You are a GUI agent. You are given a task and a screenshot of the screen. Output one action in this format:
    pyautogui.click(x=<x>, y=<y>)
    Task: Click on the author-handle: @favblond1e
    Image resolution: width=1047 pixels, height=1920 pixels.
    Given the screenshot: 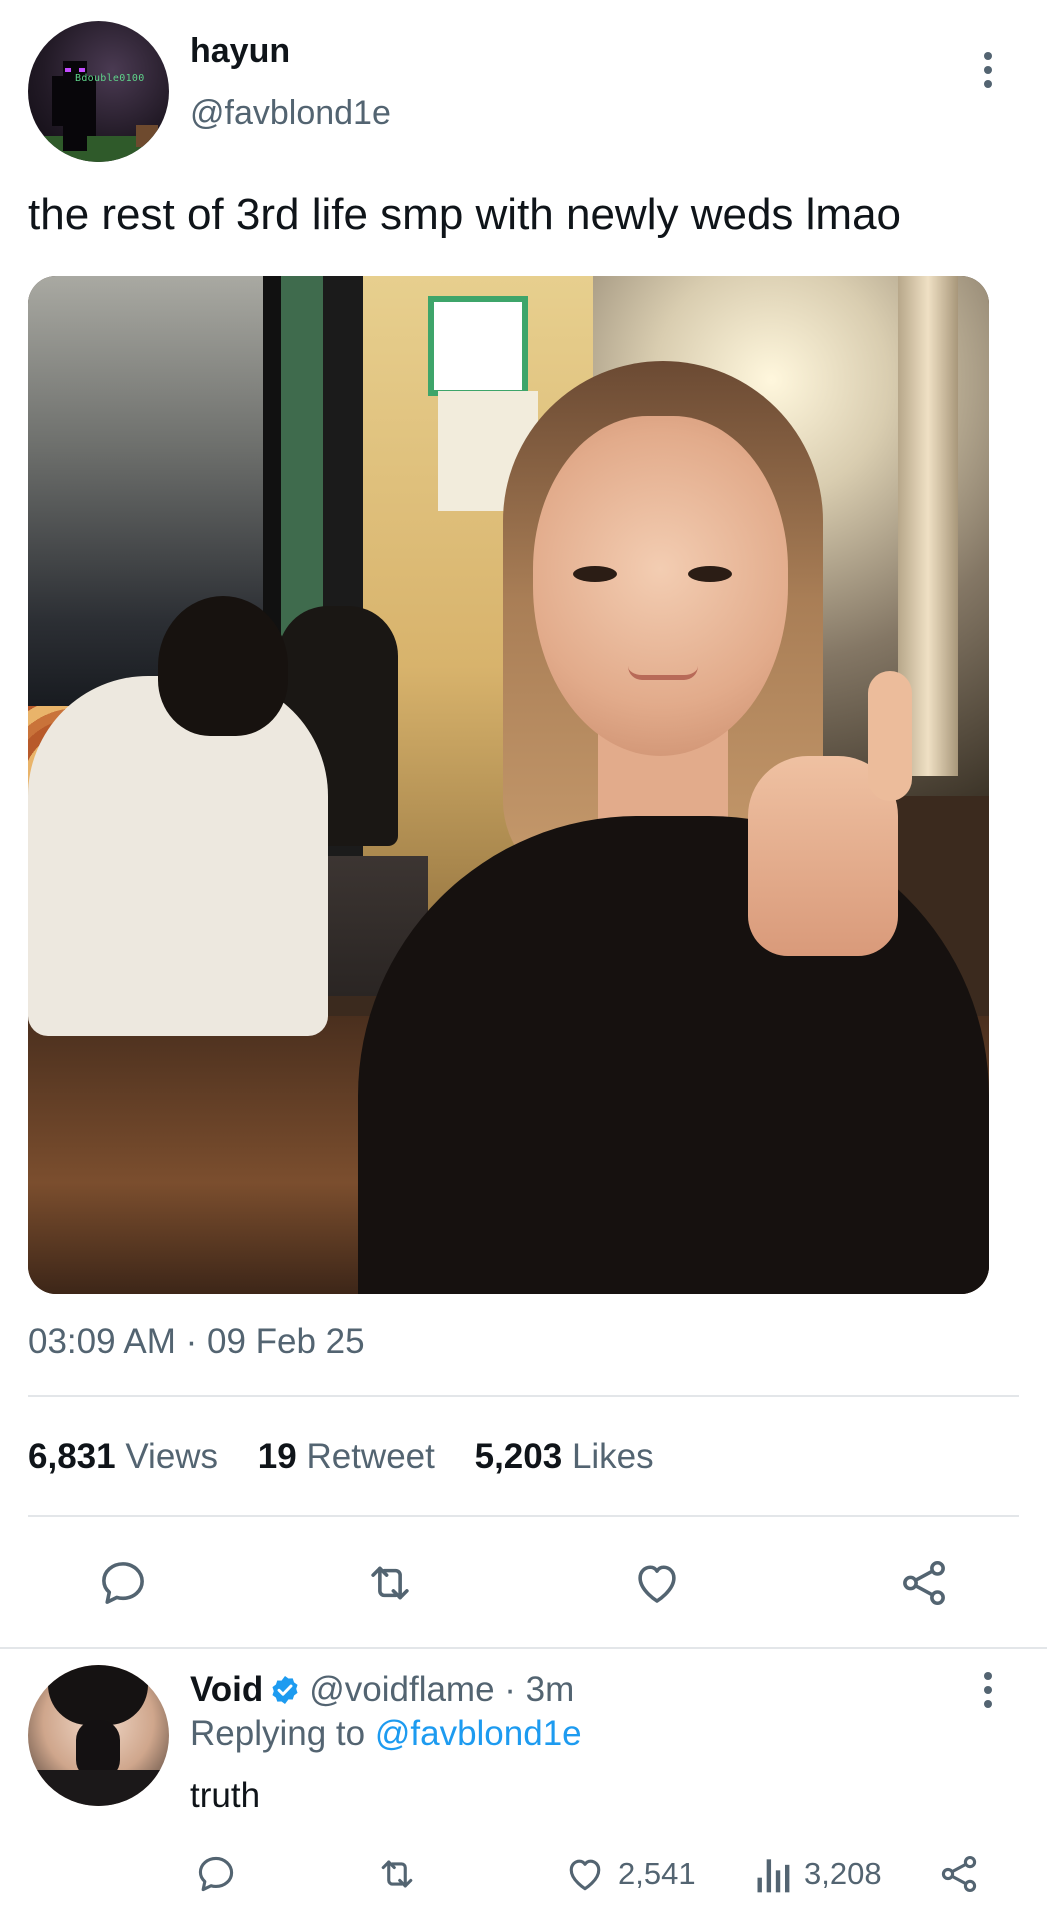 What is the action you would take?
    pyautogui.click(x=290, y=113)
    